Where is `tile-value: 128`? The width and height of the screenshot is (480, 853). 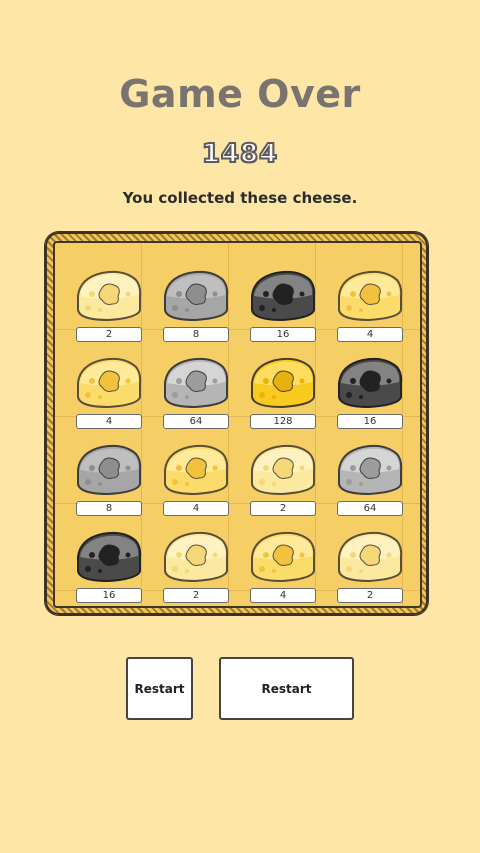 tile-value: 128 is located at coordinates (283, 421).